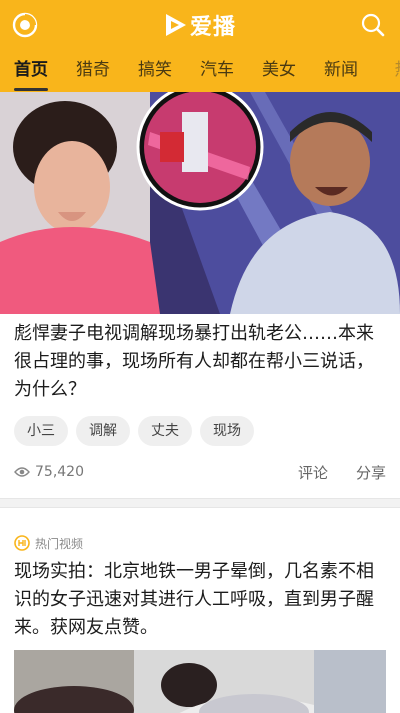 The image size is (400, 713). Describe the element at coordinates (227, 431) in the screenshot. I see `tag-chip: 现场` at that location.